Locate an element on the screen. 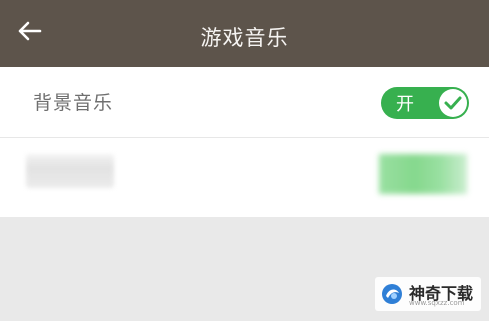 The image size is (489, 321). blurred-setting-toggle is located at coordinates (423, 174).